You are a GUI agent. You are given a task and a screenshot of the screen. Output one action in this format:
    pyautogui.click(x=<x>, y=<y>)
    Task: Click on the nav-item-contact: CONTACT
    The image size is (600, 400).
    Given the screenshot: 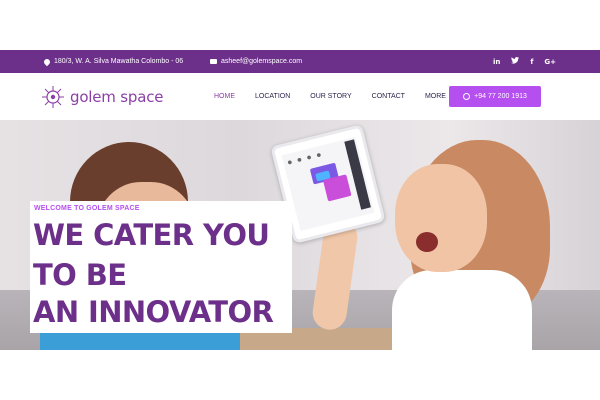 What is the action you would take?
    pyautogui.click(x=388, y=96)
    